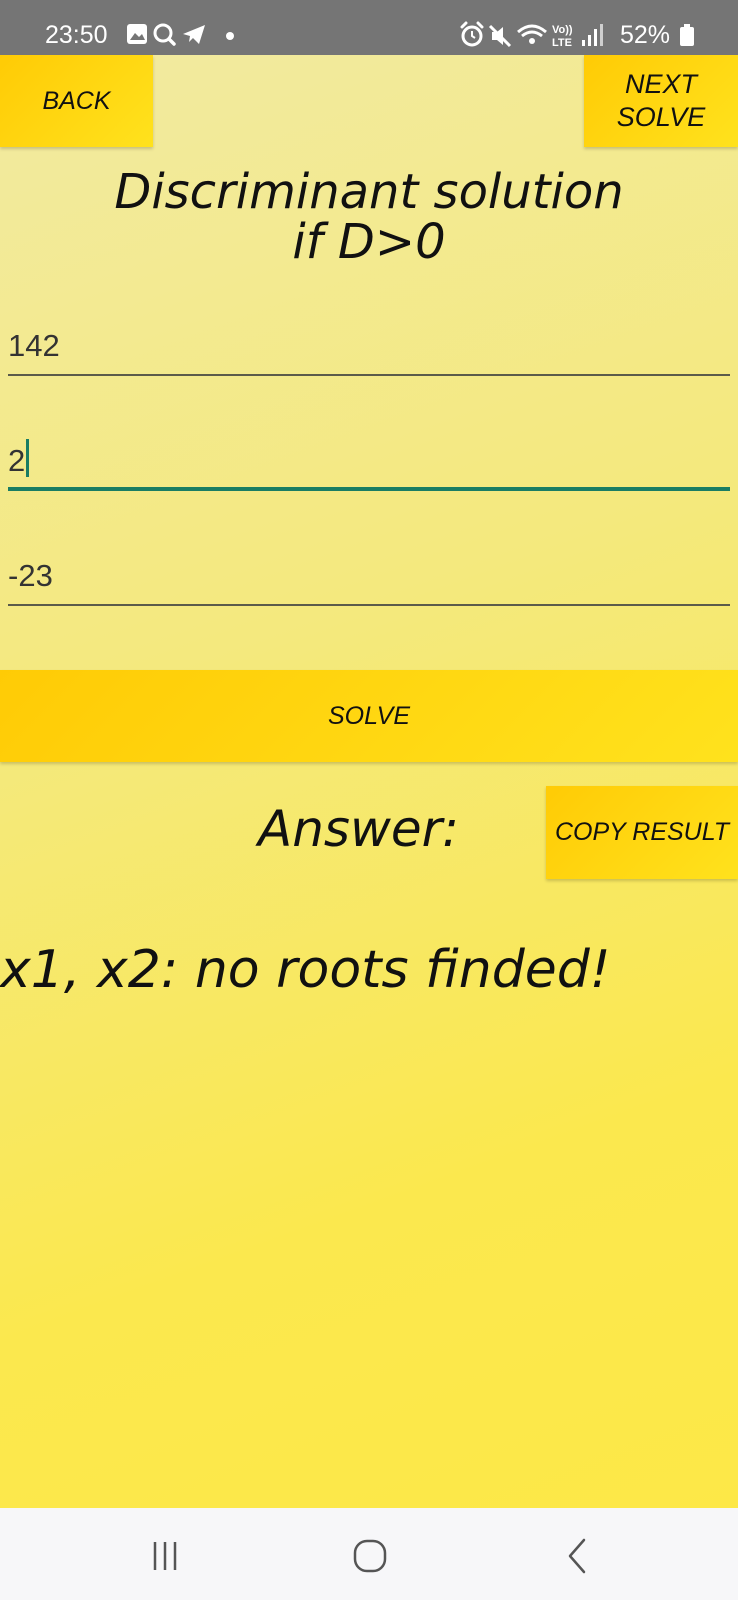  Describe the element at coordinates (164, 34) in the screenshot. I see `search-icon` at that location.